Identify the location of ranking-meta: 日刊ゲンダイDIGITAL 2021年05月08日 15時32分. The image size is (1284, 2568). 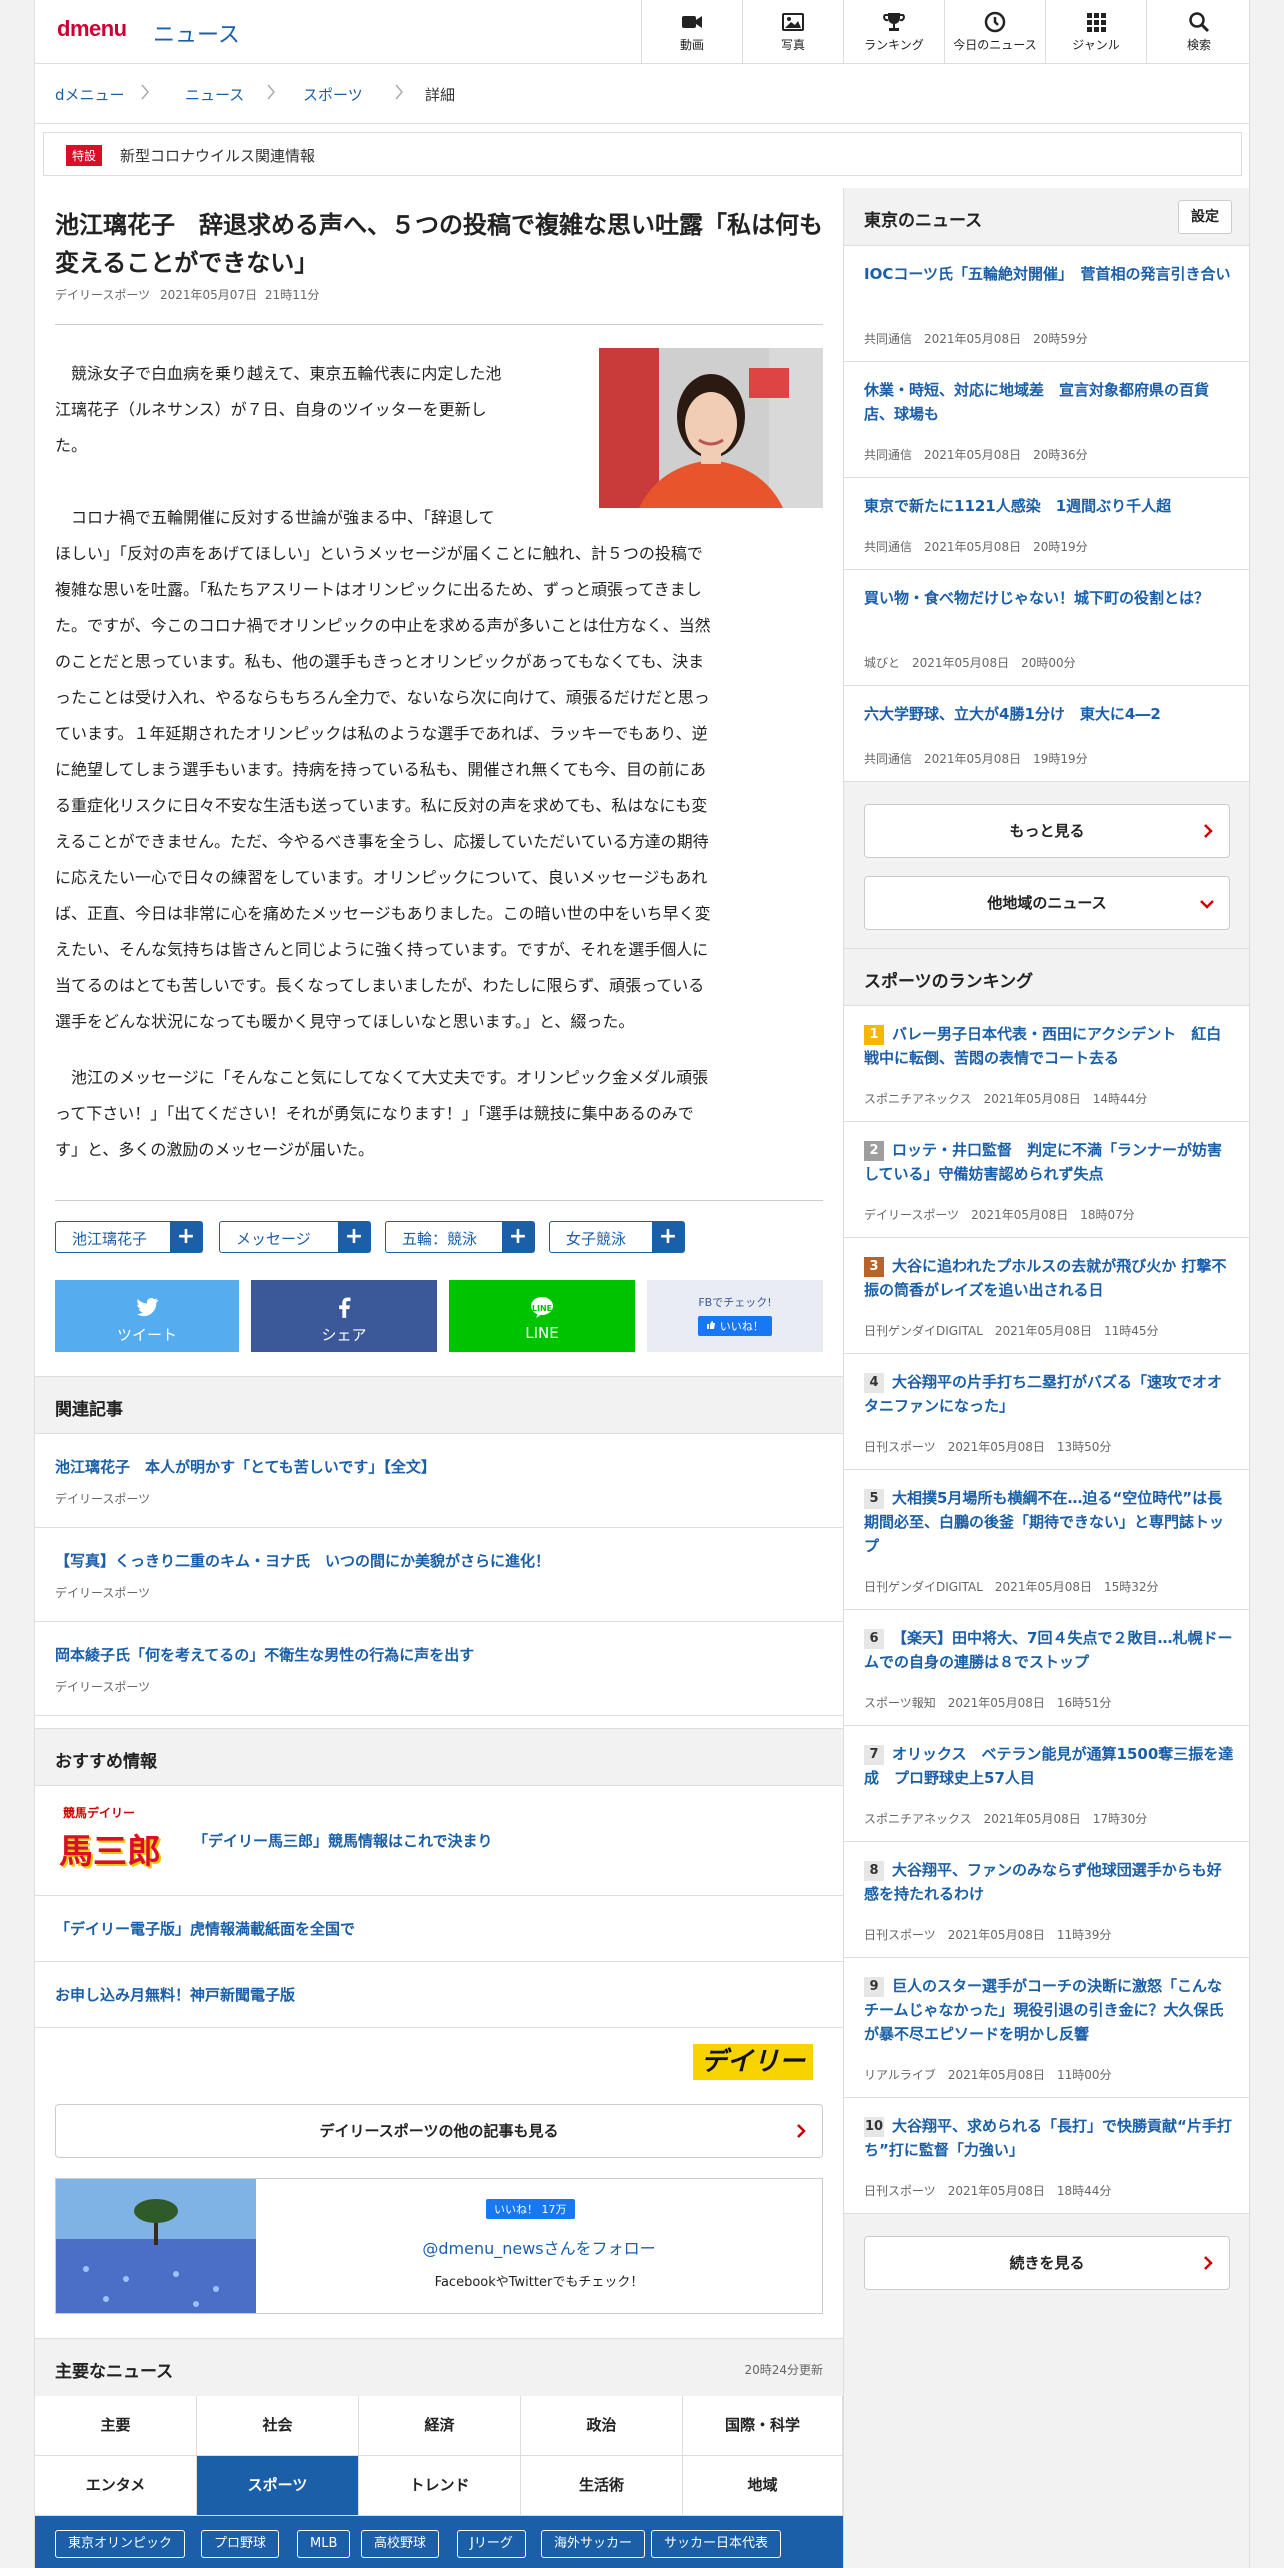
(1011, 1587).